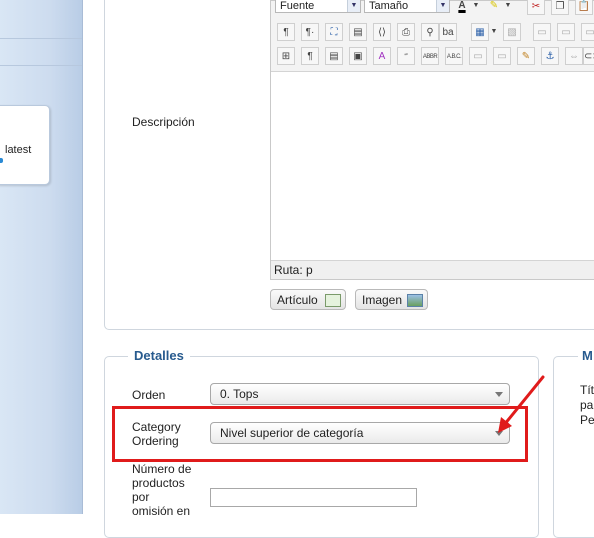  What do you see at coordinates (18, 150) in the screenshot?
I see `sidebar-card-text: latest` at bounding box center [18, 150].